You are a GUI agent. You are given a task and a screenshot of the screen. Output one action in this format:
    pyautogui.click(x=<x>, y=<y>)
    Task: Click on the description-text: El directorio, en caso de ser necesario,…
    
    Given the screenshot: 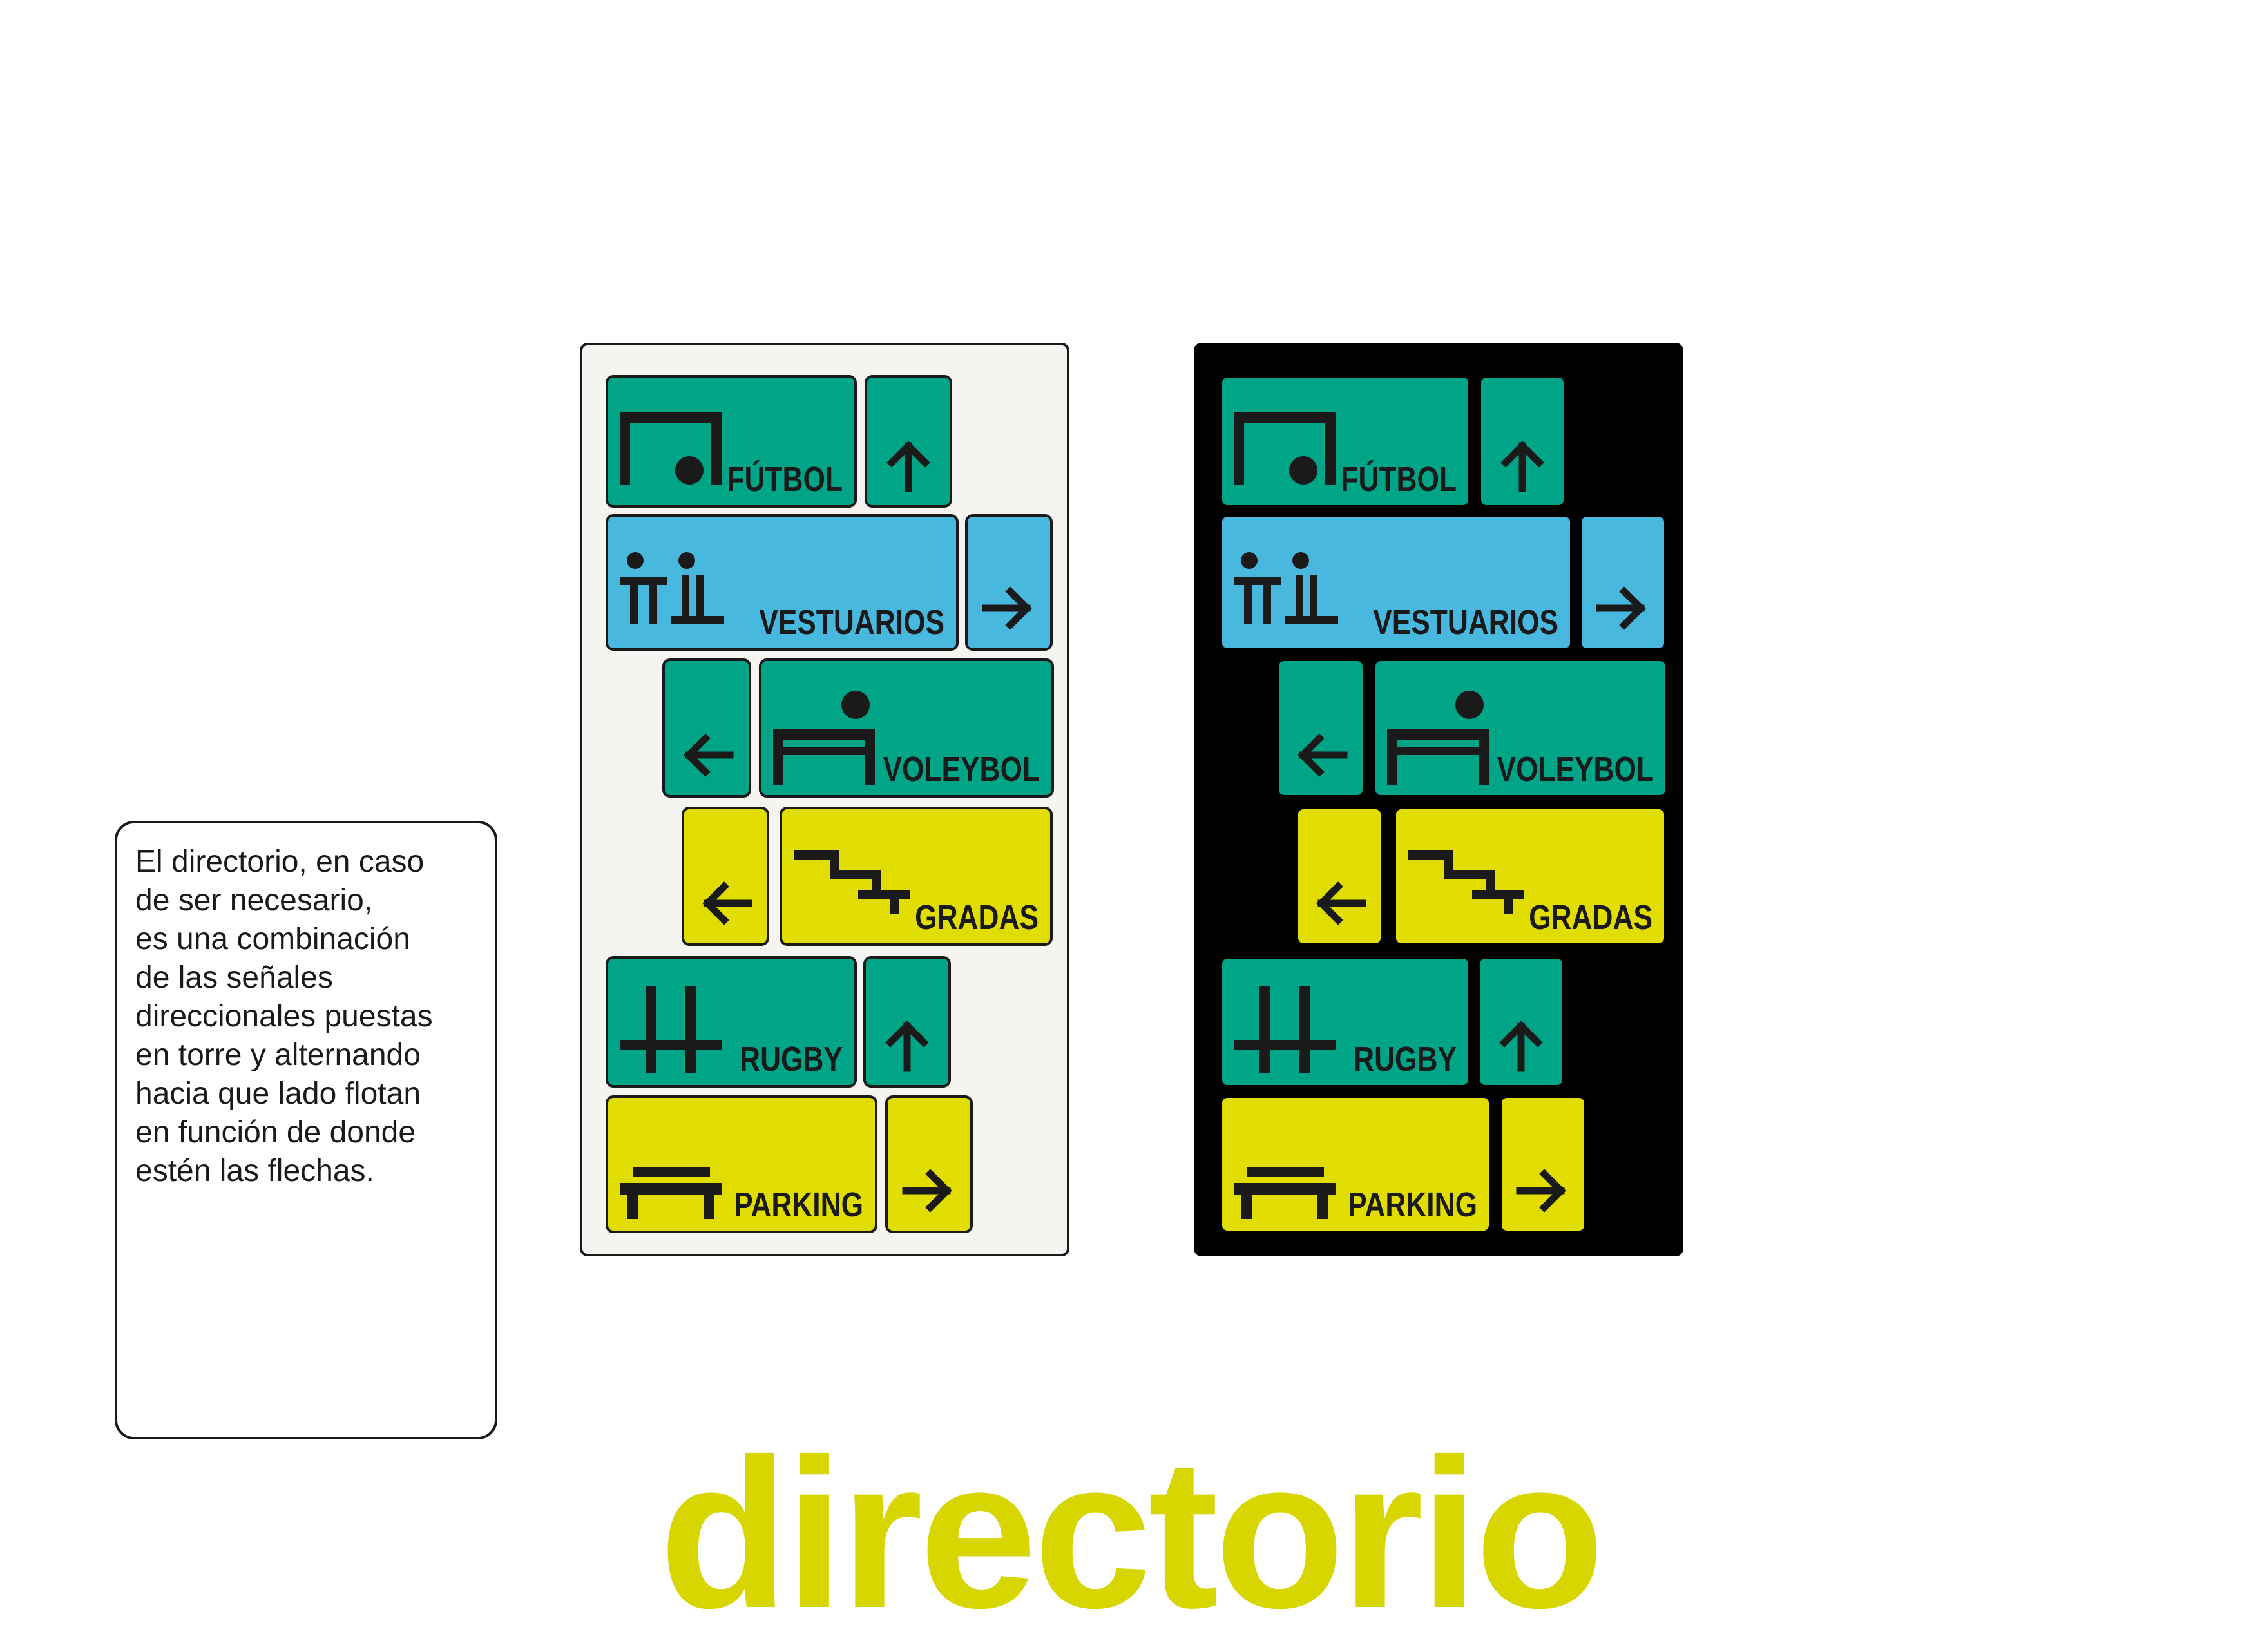 What is the action you would take?
    pyautogui.click(x=284, y=1016)
    